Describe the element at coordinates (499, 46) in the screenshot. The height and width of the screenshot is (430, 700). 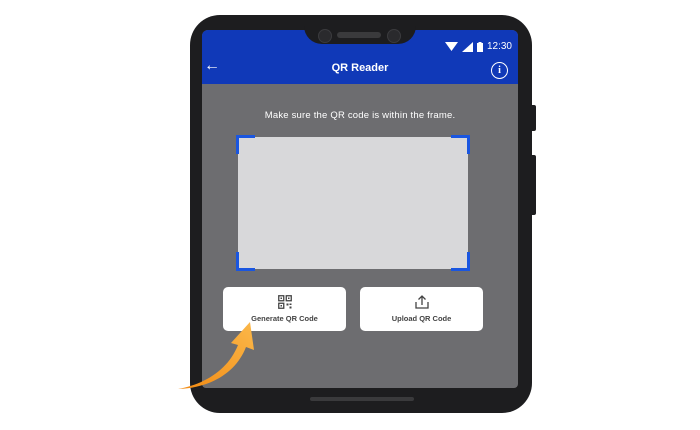
I see `status-time: 12:30` at that location.